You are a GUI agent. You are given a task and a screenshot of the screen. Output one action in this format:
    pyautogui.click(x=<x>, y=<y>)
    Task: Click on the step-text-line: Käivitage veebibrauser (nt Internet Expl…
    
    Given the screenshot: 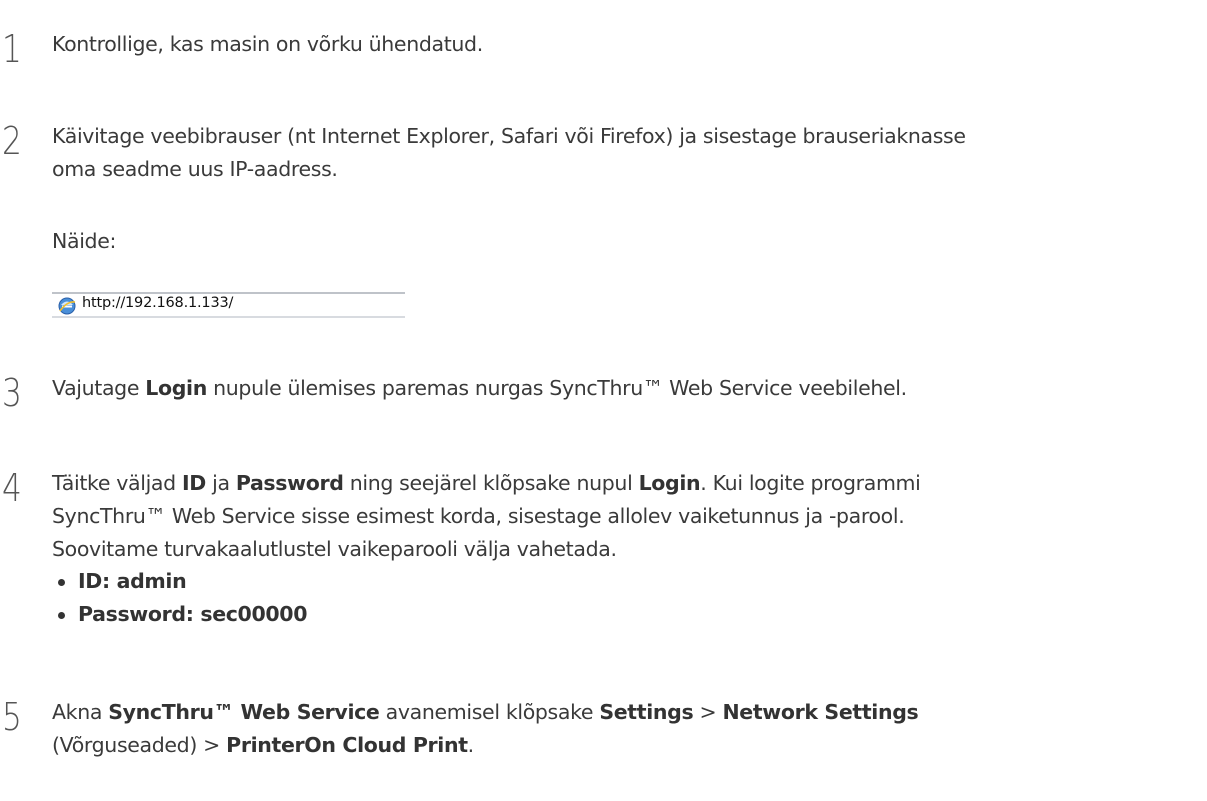 What is the action you would take?
    pyautogui.click(x=509, y=136)
    